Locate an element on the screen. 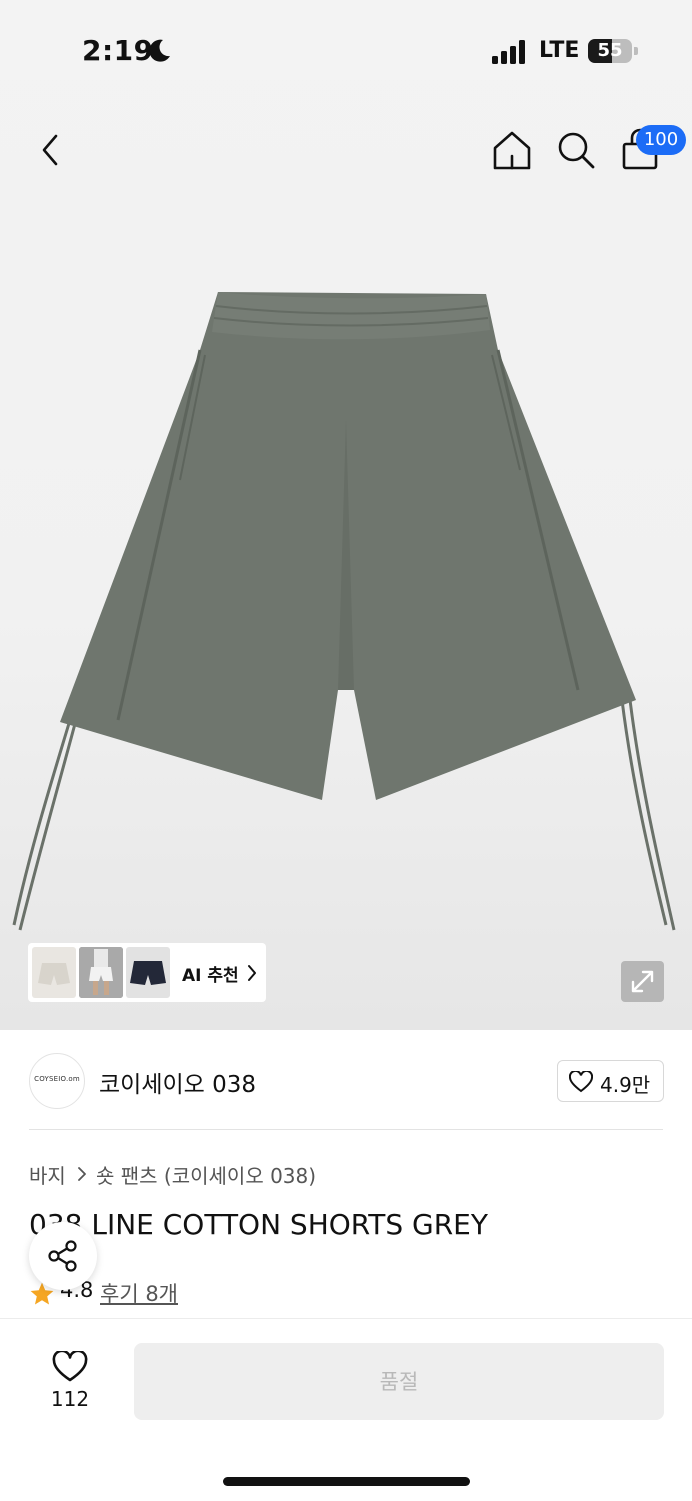 The width and height of the screenshot is (692, 1501). breadcrumb-category: 바지 is located at coordinates (47, 1174).